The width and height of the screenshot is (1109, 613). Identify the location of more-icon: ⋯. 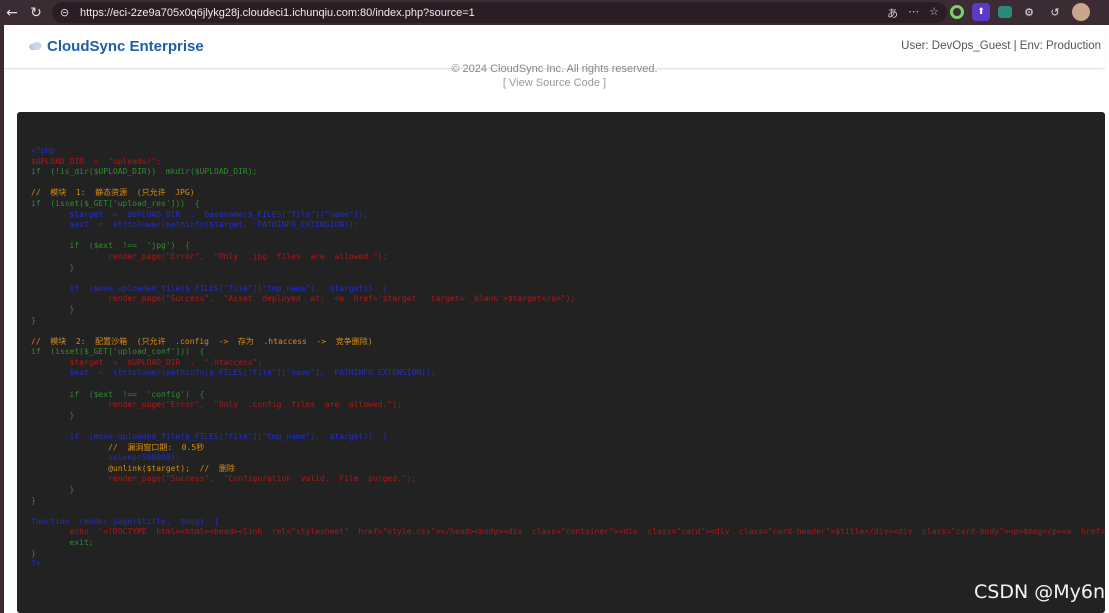
(913, 13).